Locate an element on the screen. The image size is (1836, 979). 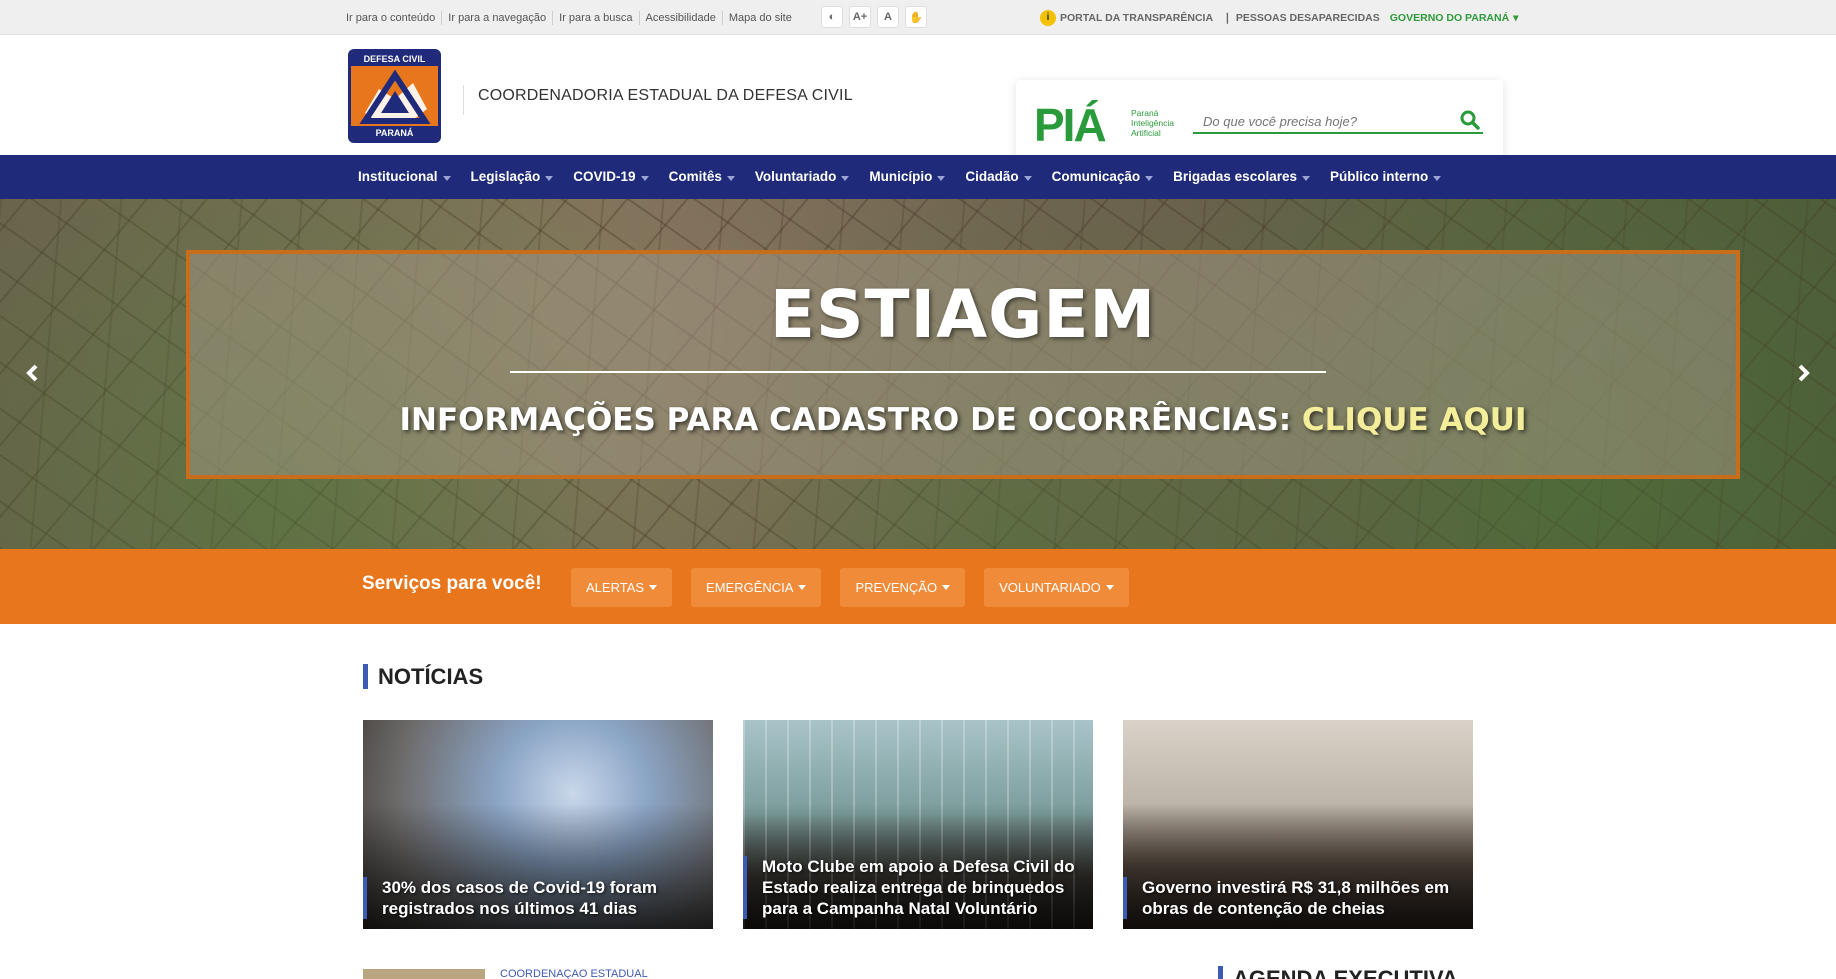
nav-item-publico-interno: Público interno is located at coordinates (1385, 177).